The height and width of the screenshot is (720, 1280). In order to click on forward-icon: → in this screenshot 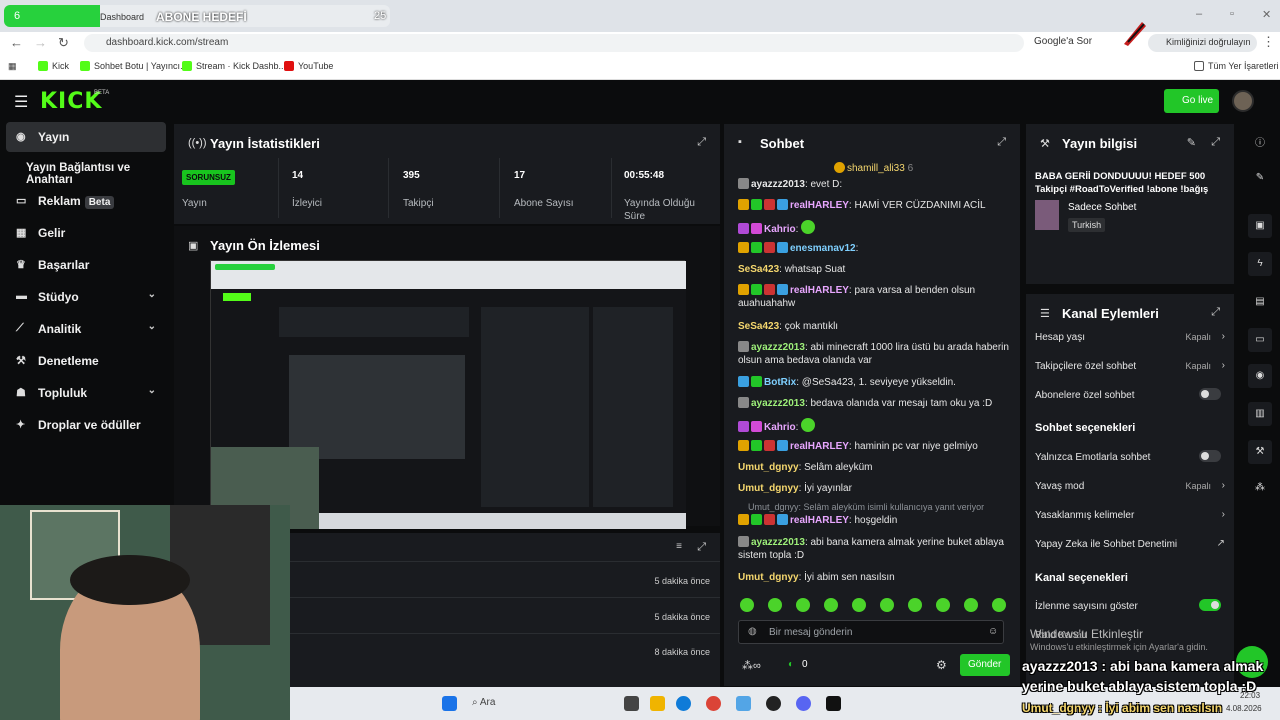, I will do `click(40, 42)`.